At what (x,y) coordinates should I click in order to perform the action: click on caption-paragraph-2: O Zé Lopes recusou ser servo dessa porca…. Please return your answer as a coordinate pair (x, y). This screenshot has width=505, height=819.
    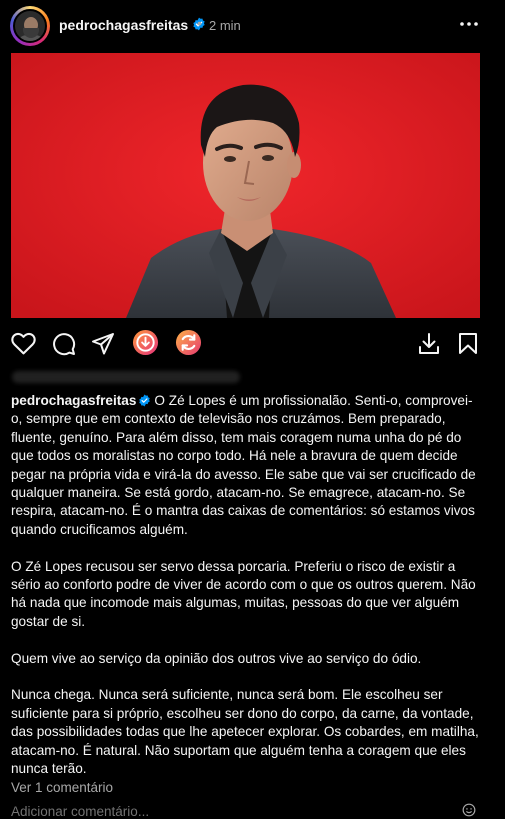
    Looking at the image, I should click on (243, 593).